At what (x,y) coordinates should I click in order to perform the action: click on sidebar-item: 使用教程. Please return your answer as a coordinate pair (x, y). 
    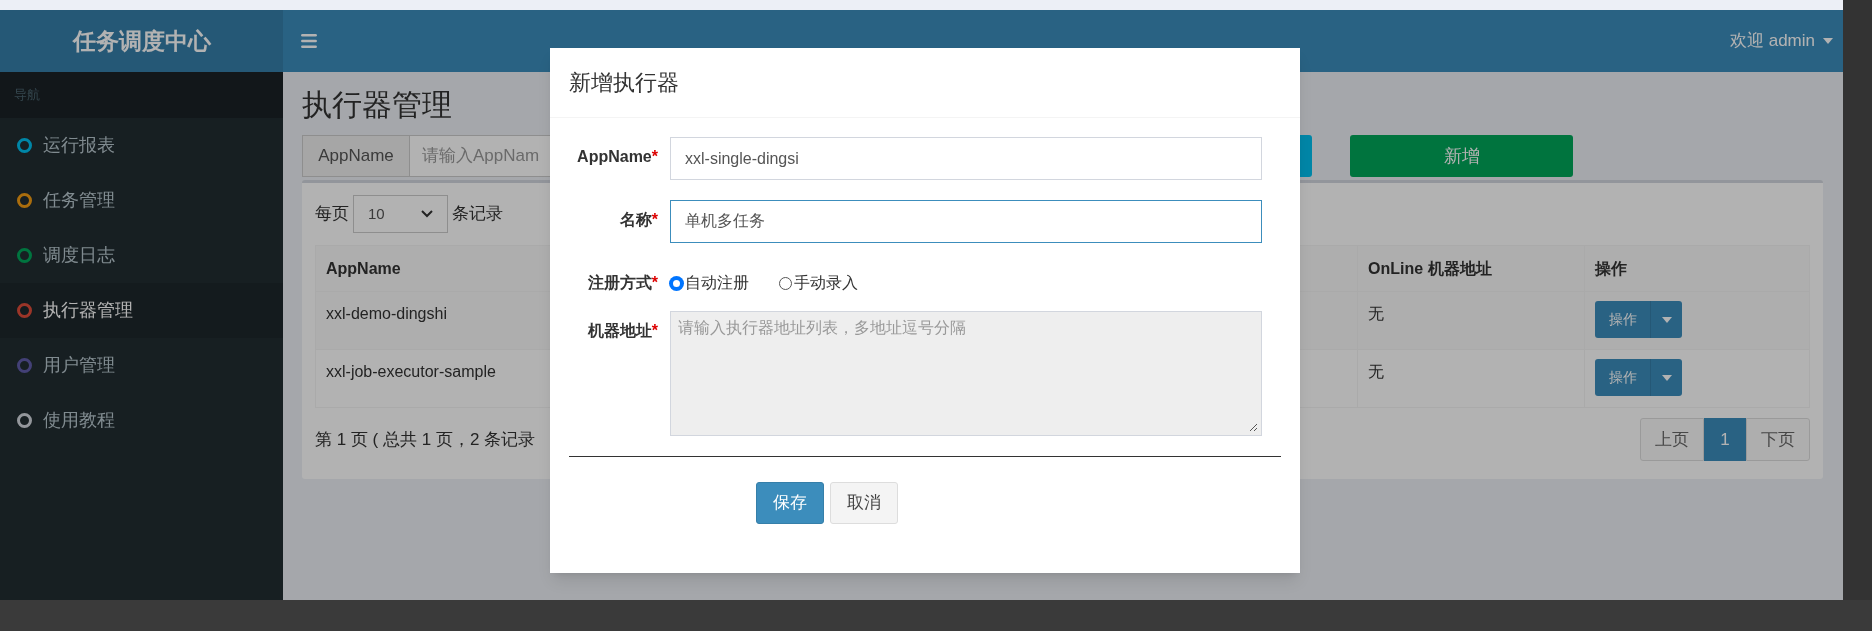
    Looking at the image, I should click on (141, 420).